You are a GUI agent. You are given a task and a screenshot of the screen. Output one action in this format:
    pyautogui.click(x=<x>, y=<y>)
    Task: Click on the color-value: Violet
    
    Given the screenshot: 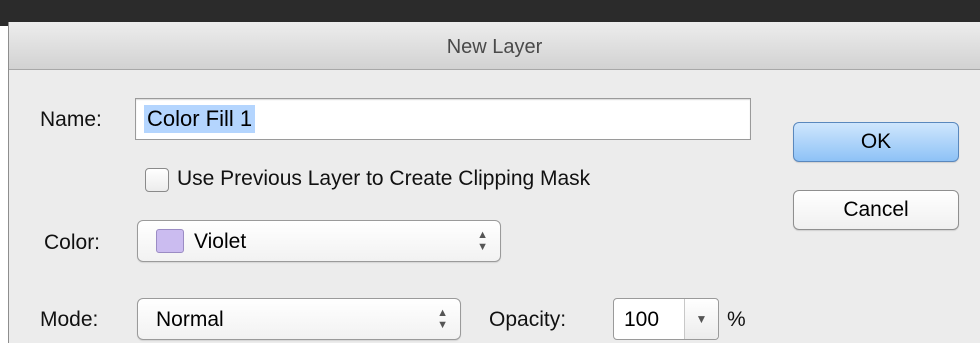 What is the action you would take?
    pyautogui.click(x=220, y=241)
    